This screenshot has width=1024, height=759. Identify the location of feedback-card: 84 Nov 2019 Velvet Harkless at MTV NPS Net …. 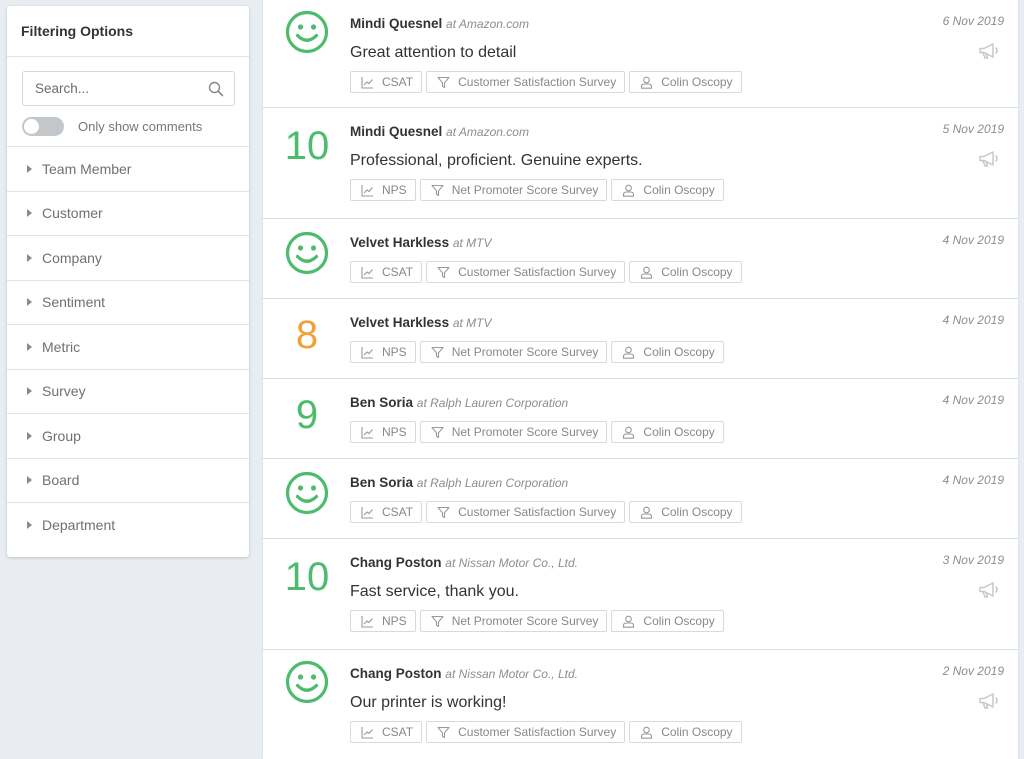
(640, 339).